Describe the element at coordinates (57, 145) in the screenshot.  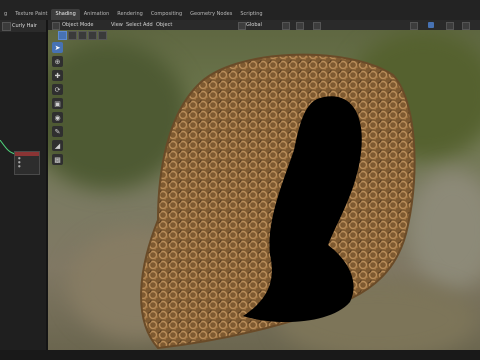
I see `measure-icon: ◢` at that location.